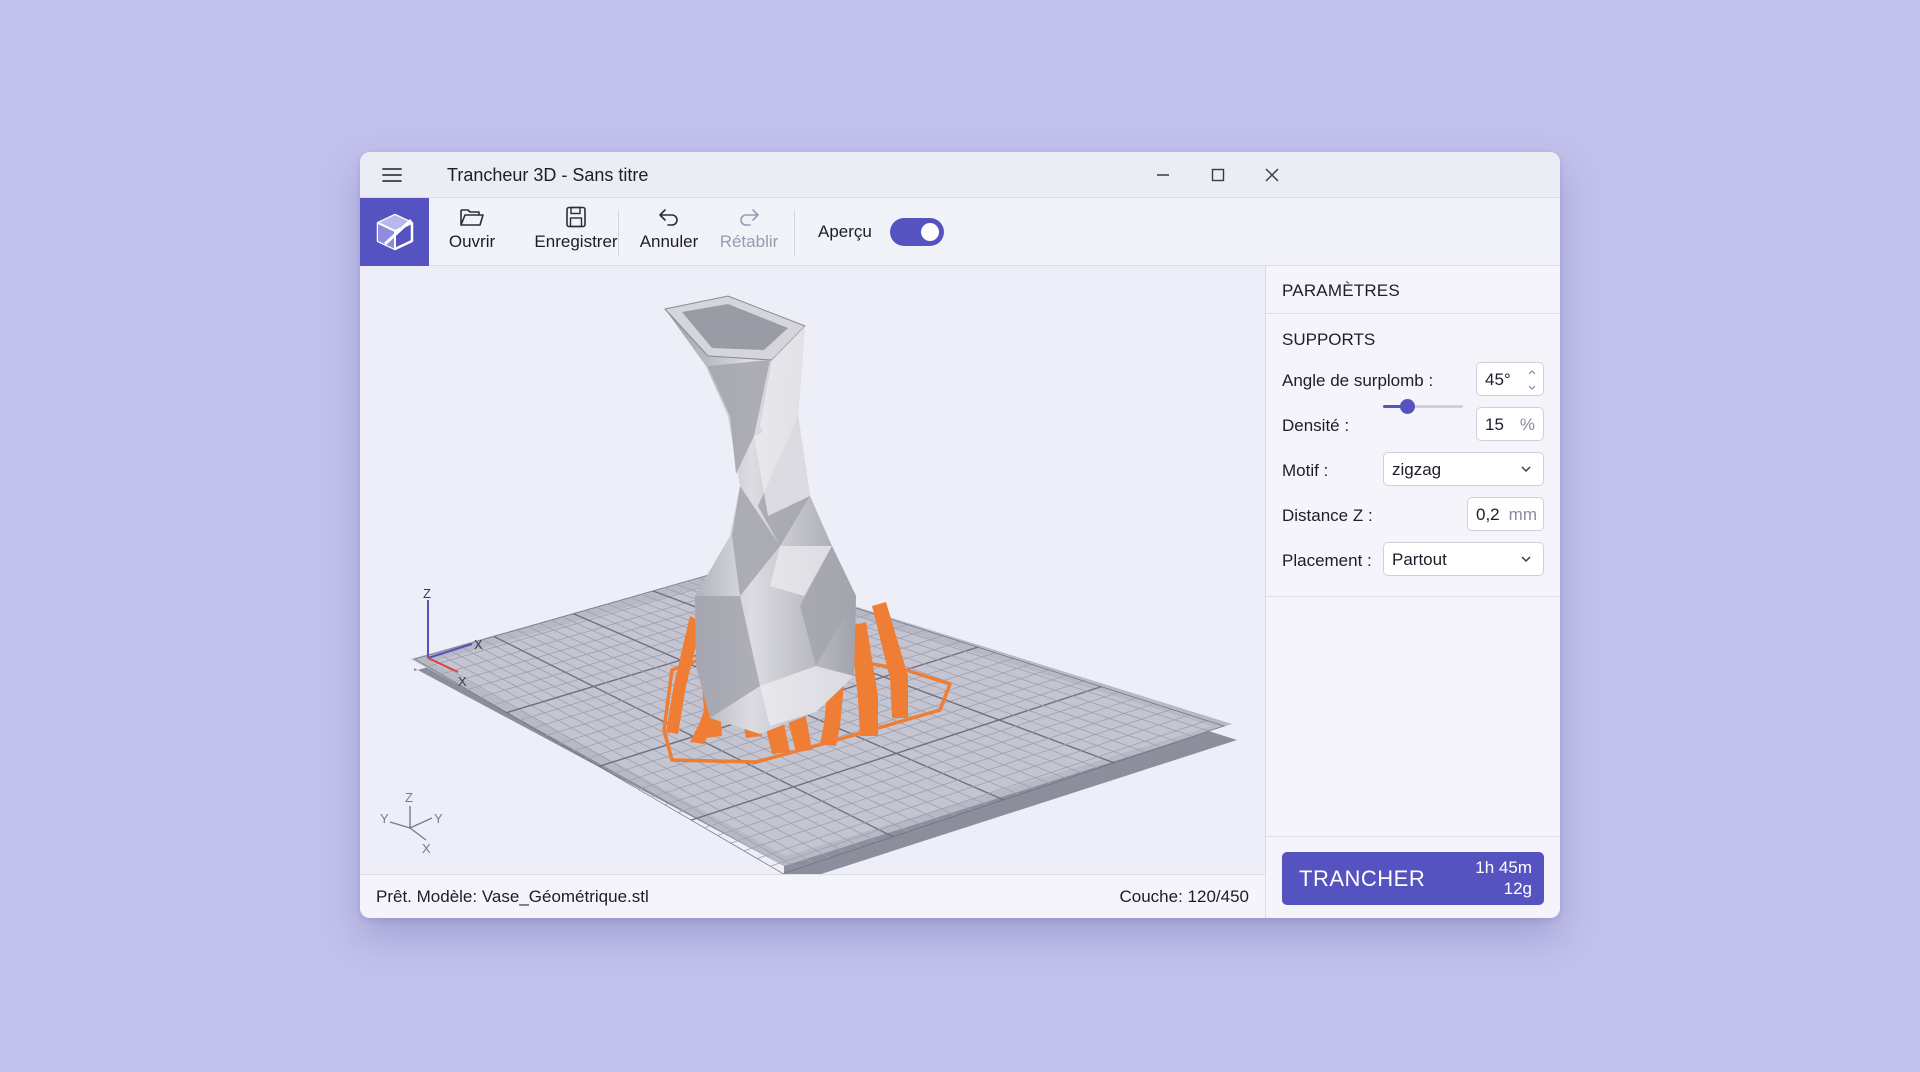 Image resolution: width=1920 pixels, height=1072 pixels. Describe the element at coordinates (478, 644) in the screenshot. I see `gizmo-x-label: X` at that location.